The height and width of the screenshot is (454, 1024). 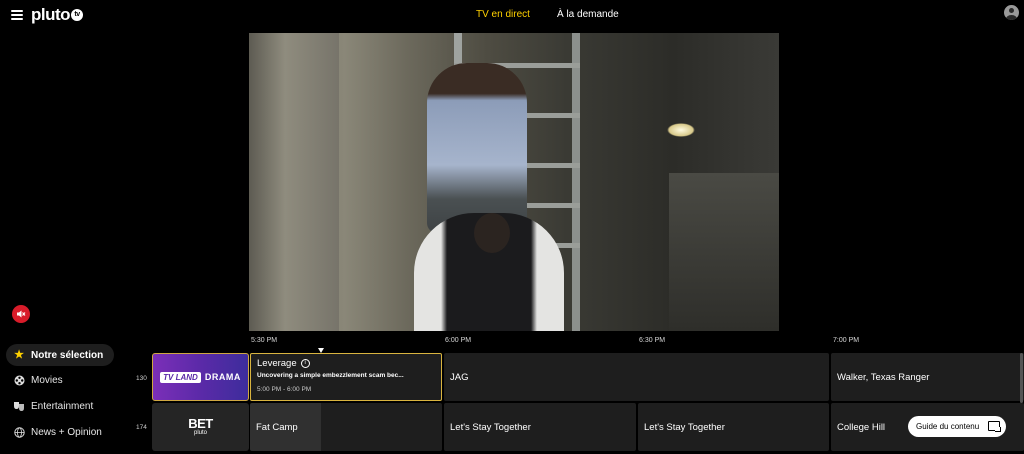 I want to click on sidebar-item-label: Notre sélection, so click(x=67, y=355).